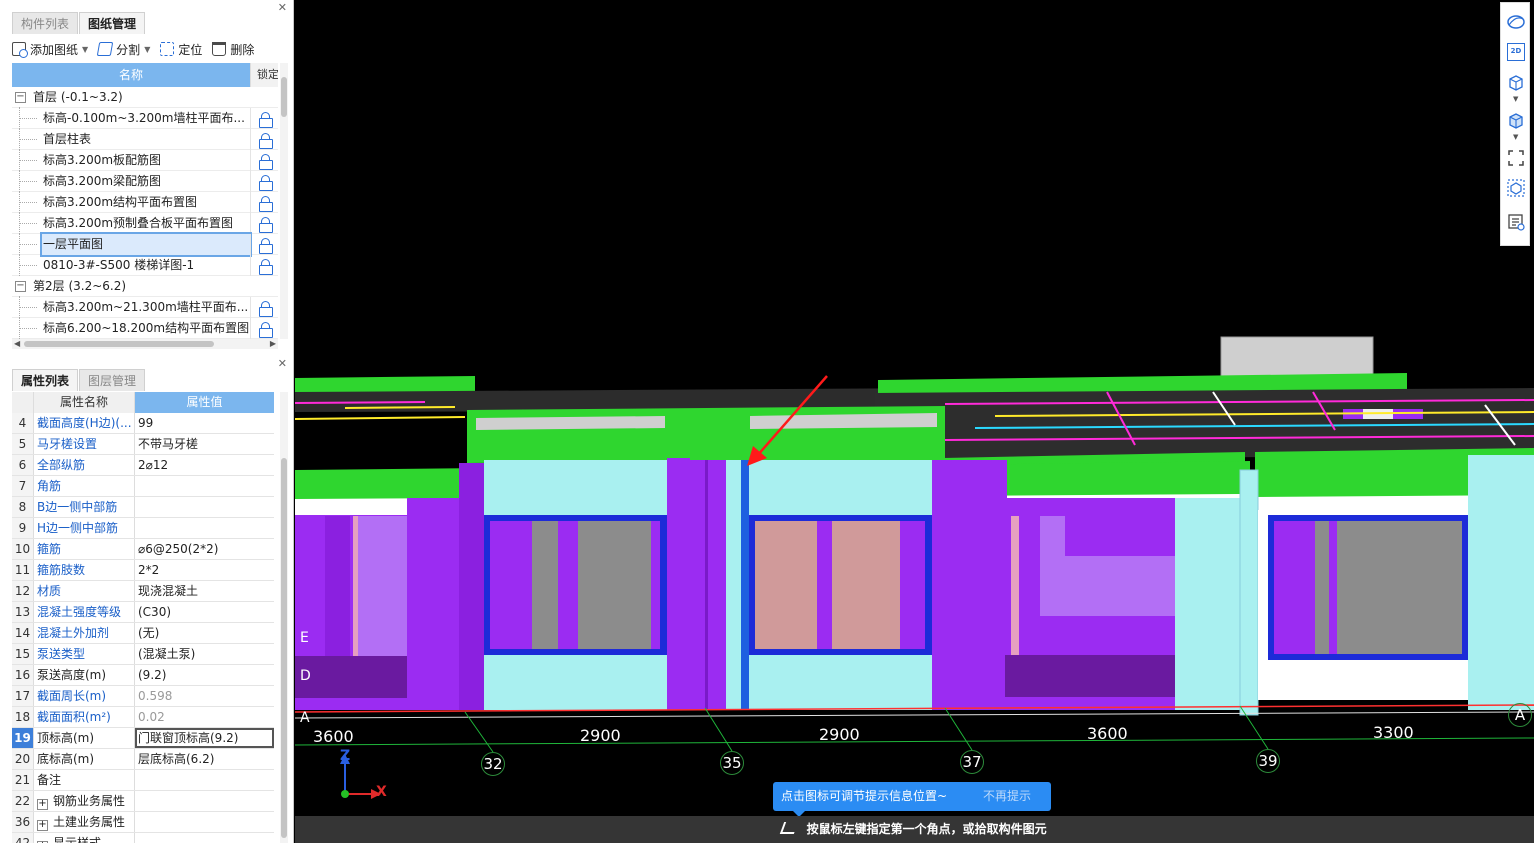  I want to click on property-value: 层底标高(6.2), so click(204, 759).